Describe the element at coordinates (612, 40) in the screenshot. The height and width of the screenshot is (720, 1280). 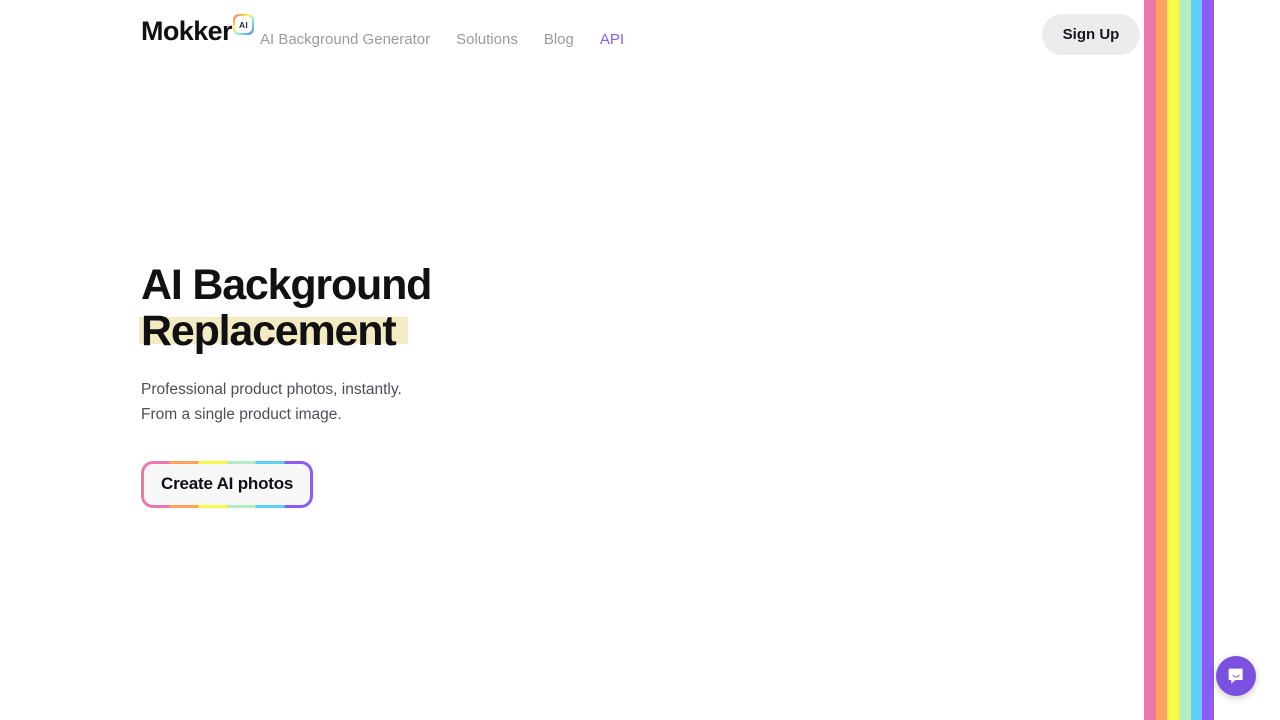
I see `nav-item-api: API` at that location.